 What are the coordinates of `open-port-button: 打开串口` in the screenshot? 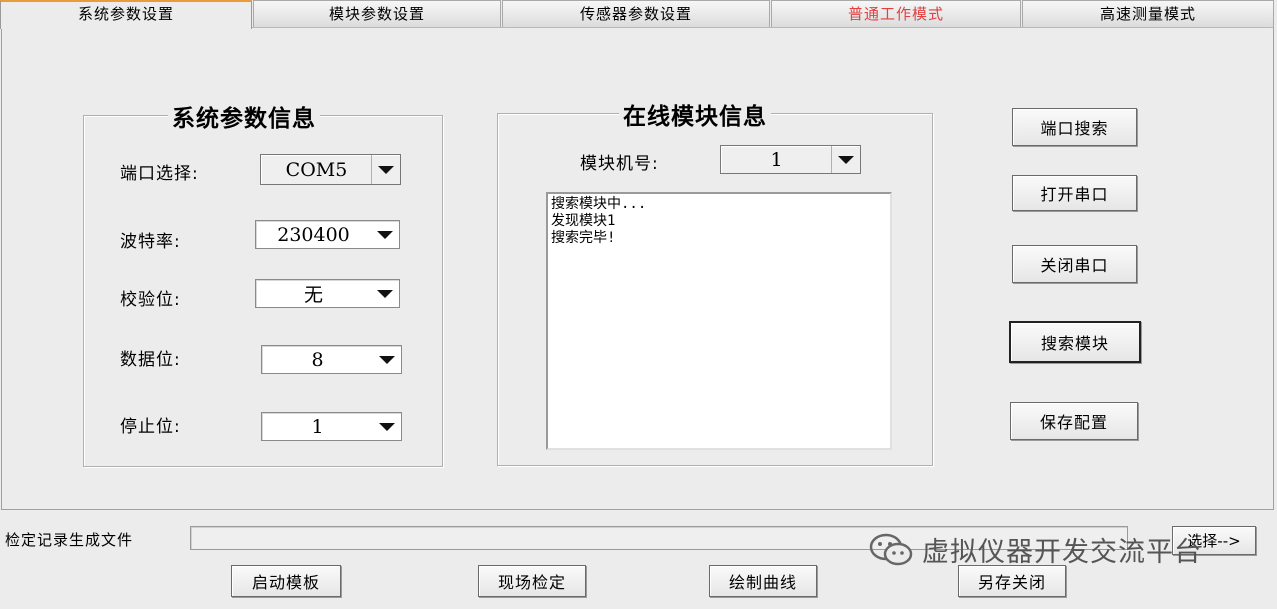 It's located at (1074, 193).